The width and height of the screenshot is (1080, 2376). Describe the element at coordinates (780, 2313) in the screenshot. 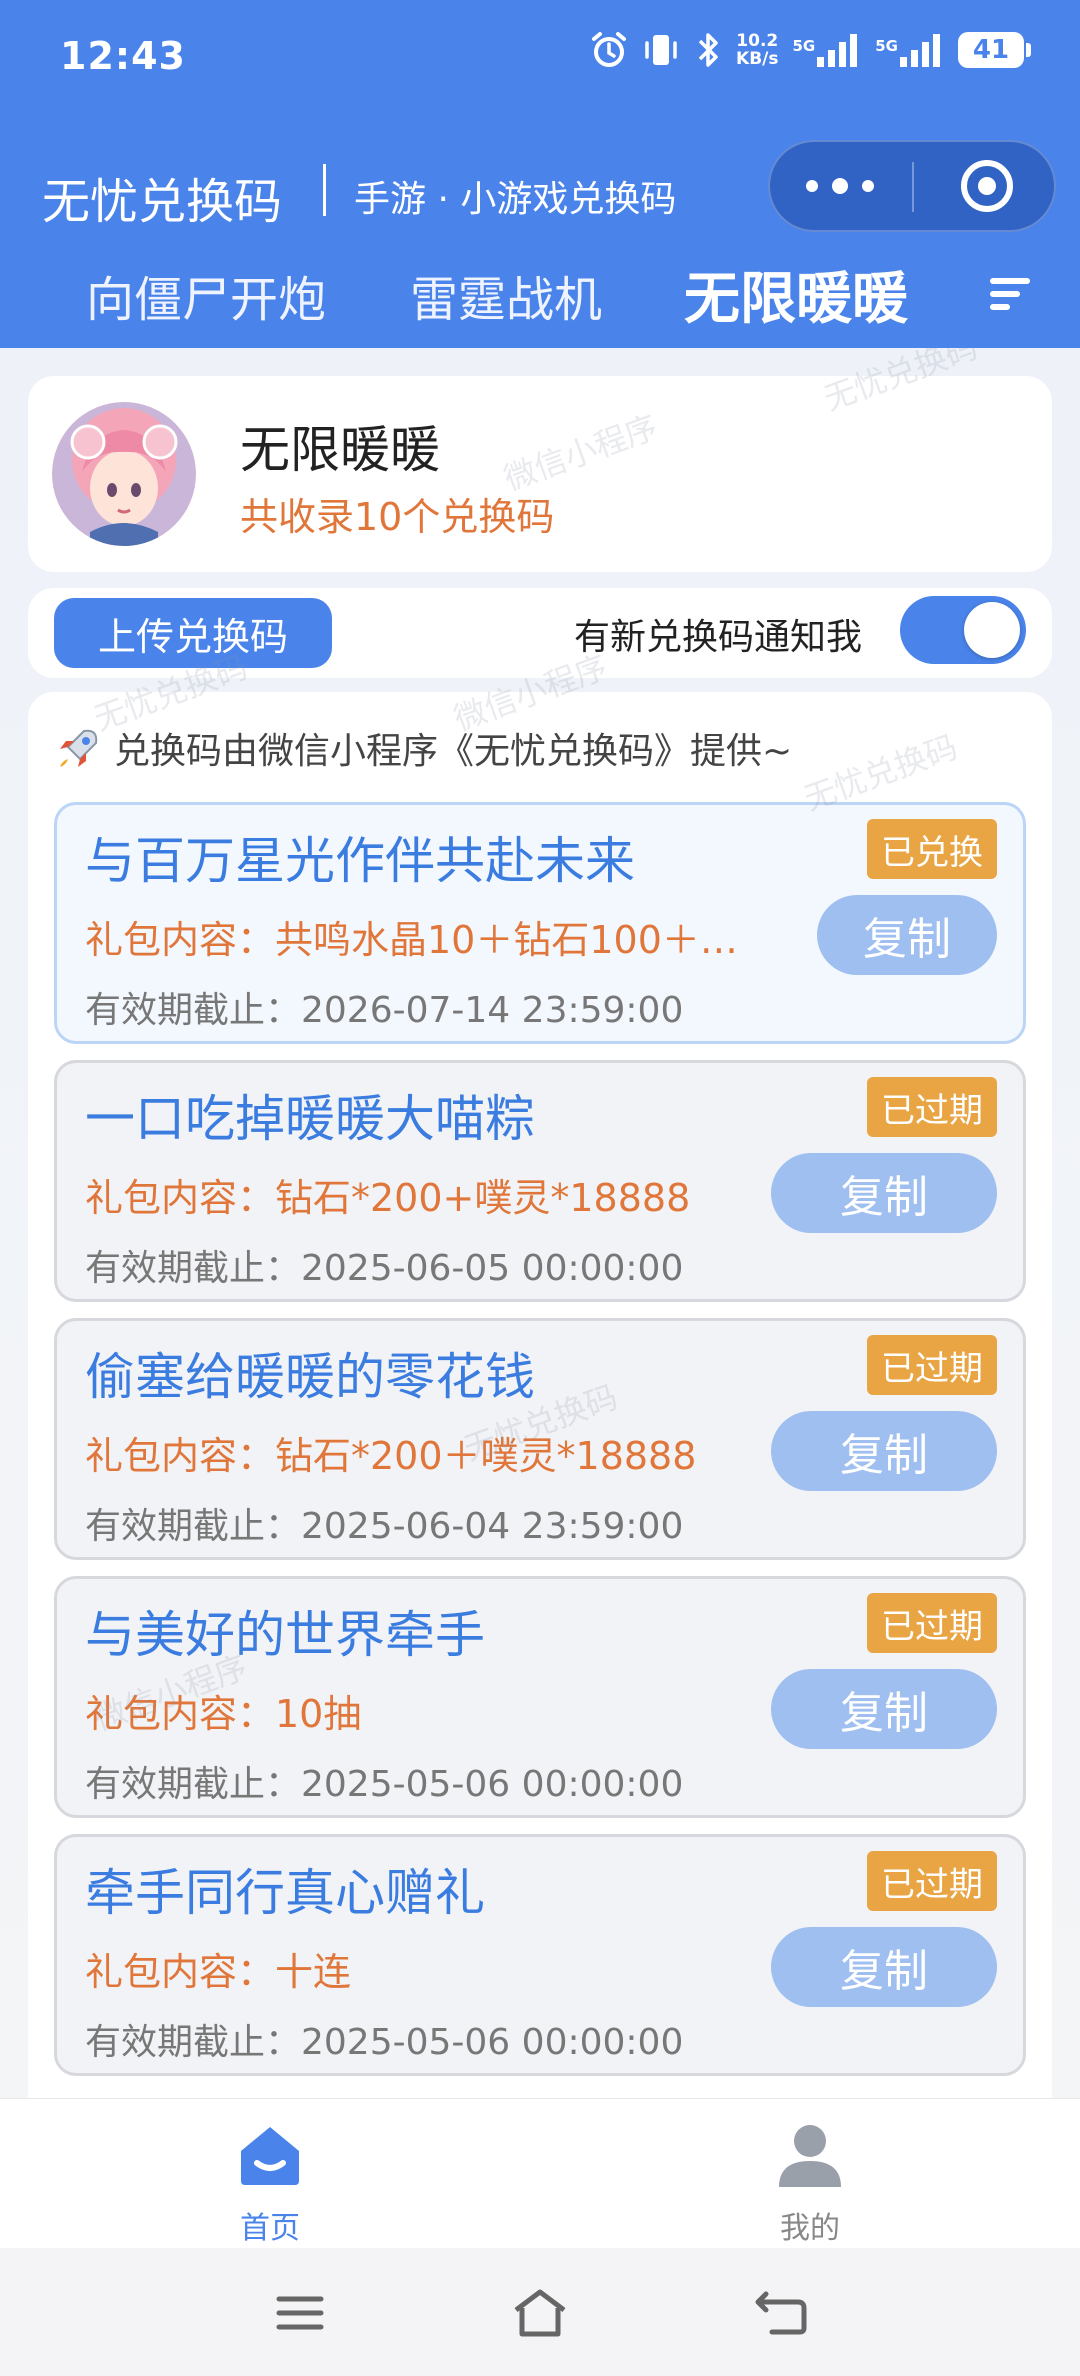

I see `back-icon` at that location.